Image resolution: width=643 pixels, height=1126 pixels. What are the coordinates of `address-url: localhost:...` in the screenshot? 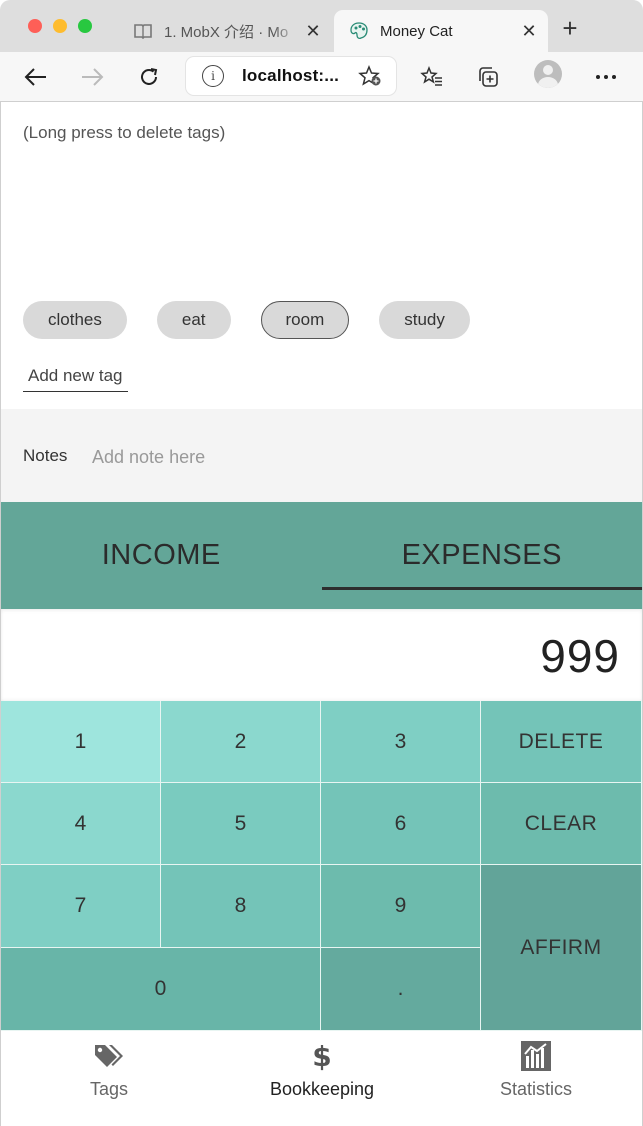 It's located at (291, 75).